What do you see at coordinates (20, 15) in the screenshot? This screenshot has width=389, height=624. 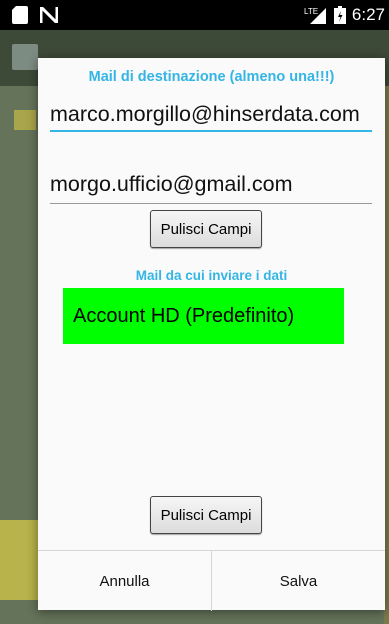 I see `sd-card-icon` at bounding box center [20, 15].